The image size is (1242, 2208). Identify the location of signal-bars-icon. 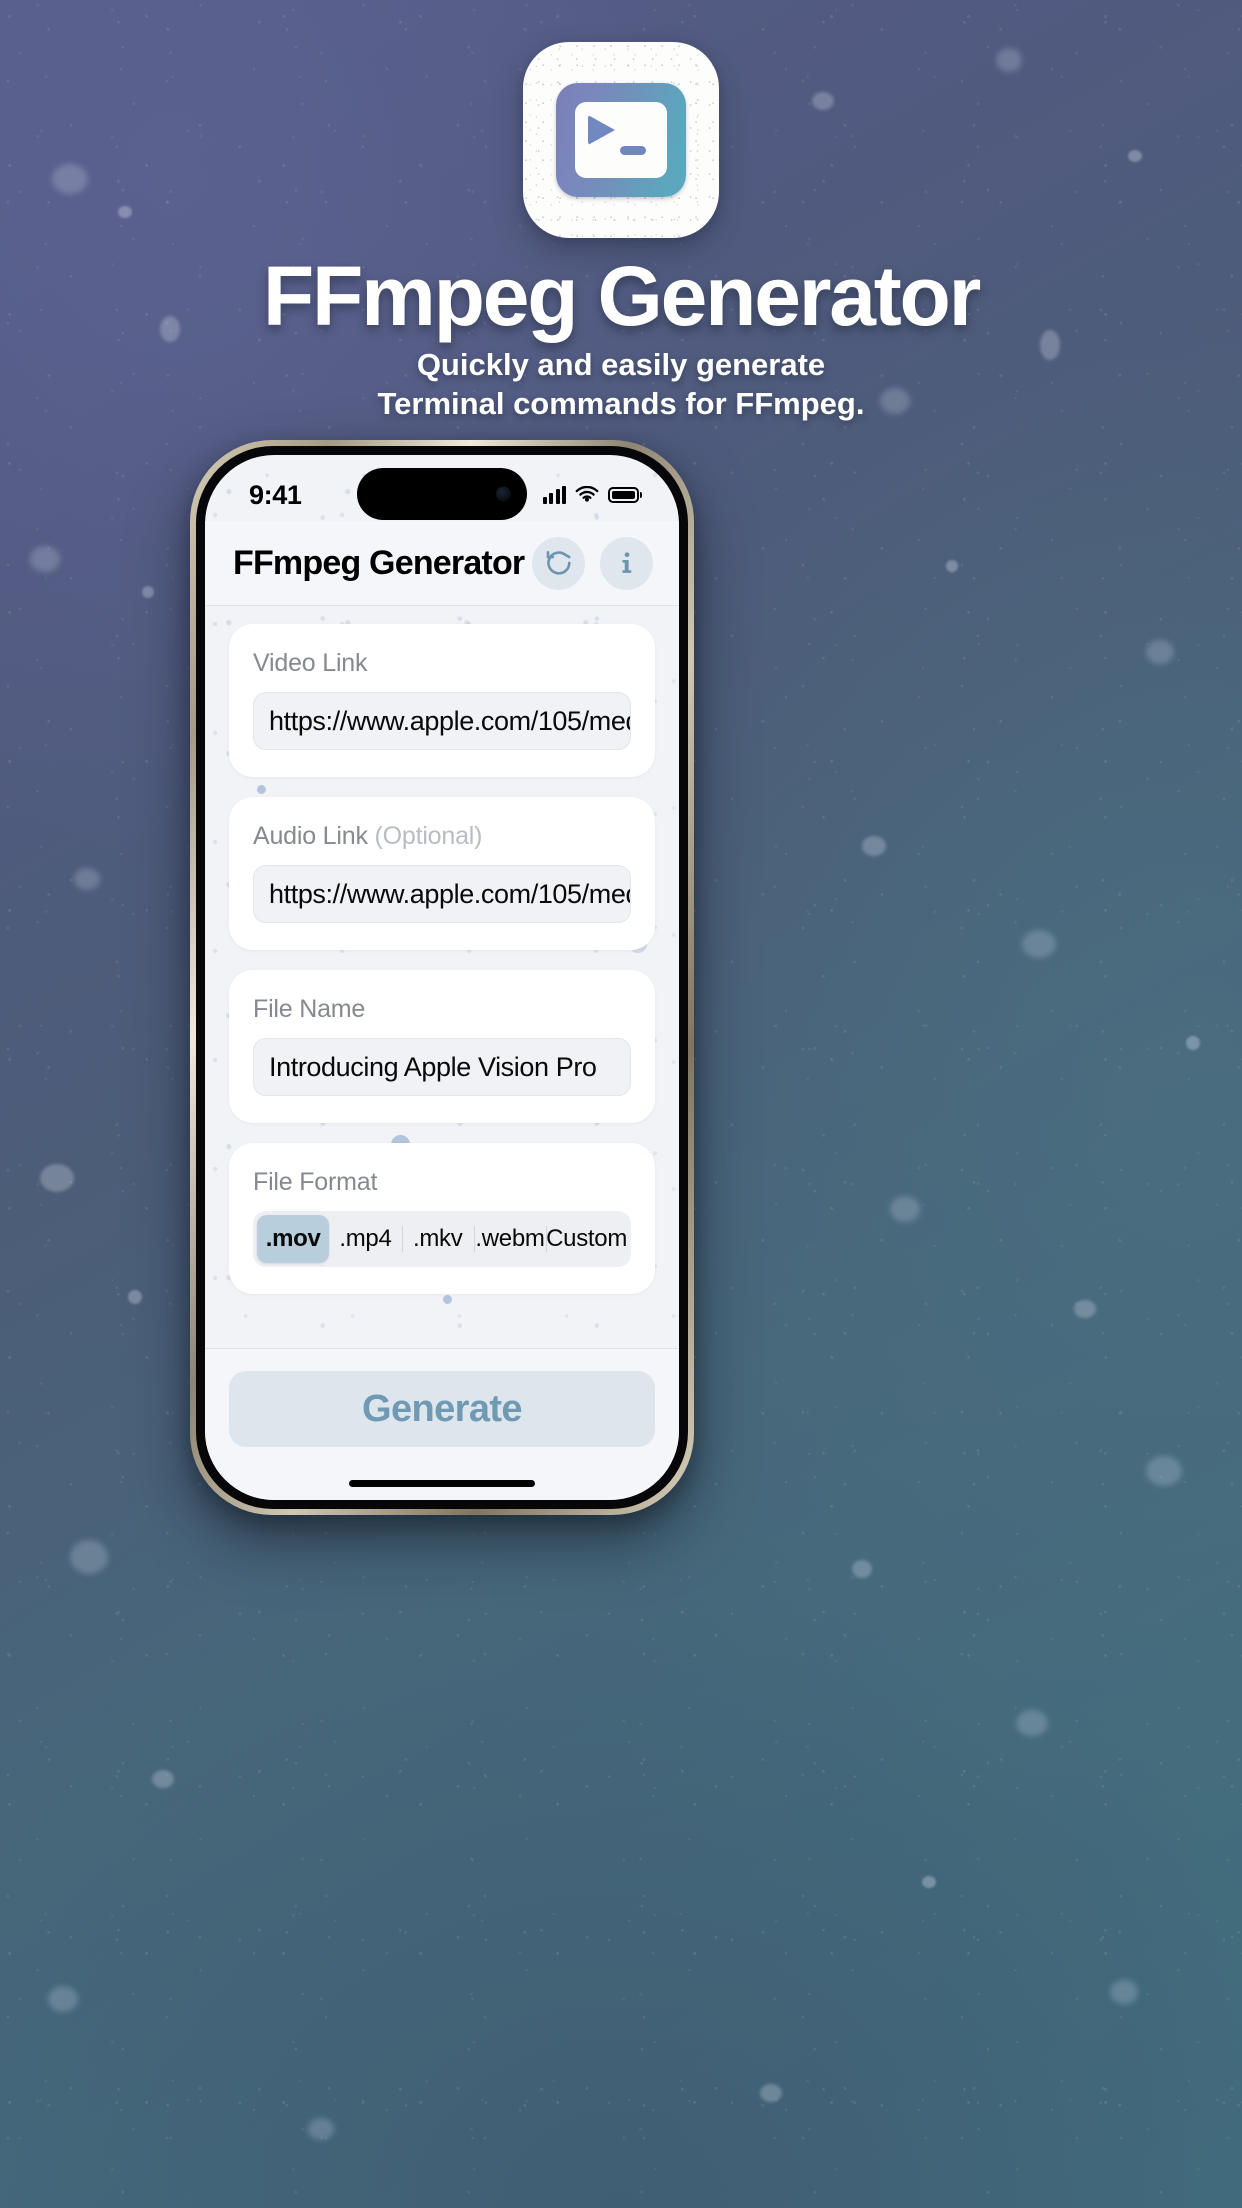
(554, 495).